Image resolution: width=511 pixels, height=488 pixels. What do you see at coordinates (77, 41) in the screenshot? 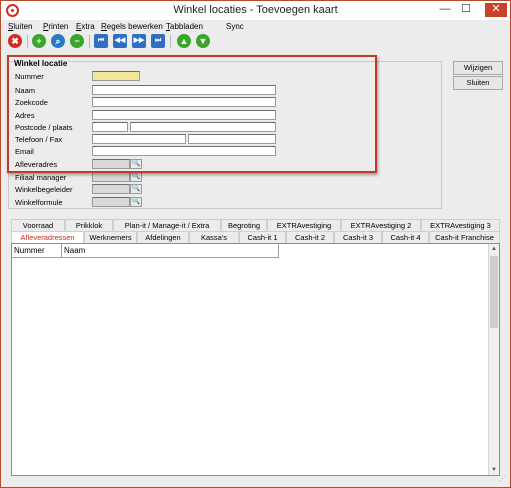
I see `remove-icon: −` at bounding box center [77, 41].